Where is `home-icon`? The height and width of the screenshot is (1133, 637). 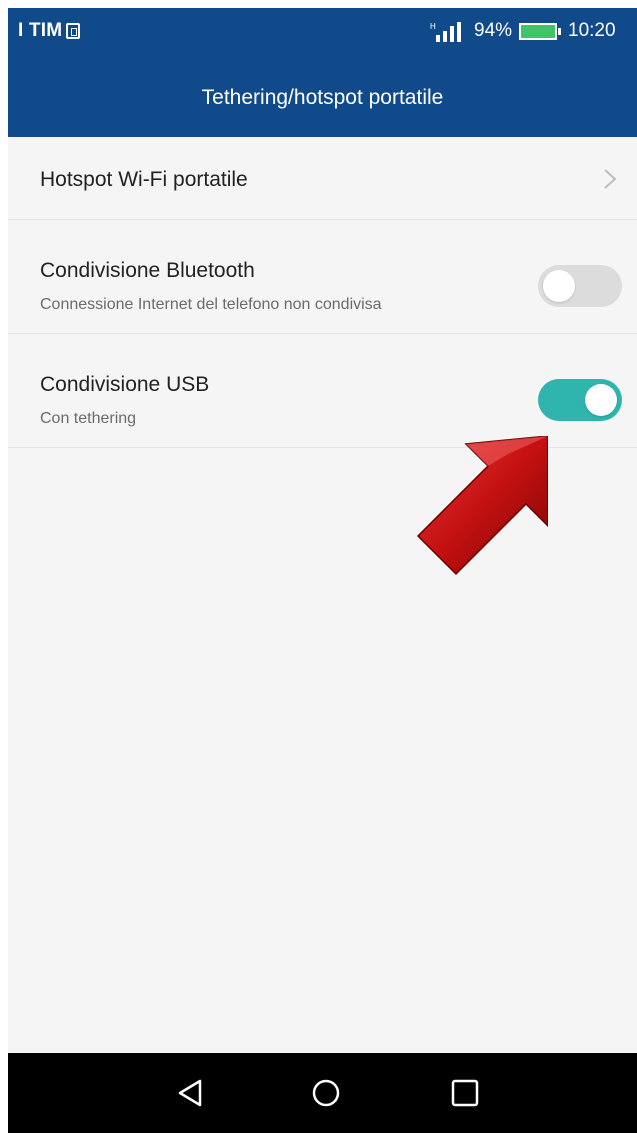 home-icon is located at coordinates (326, 1093).